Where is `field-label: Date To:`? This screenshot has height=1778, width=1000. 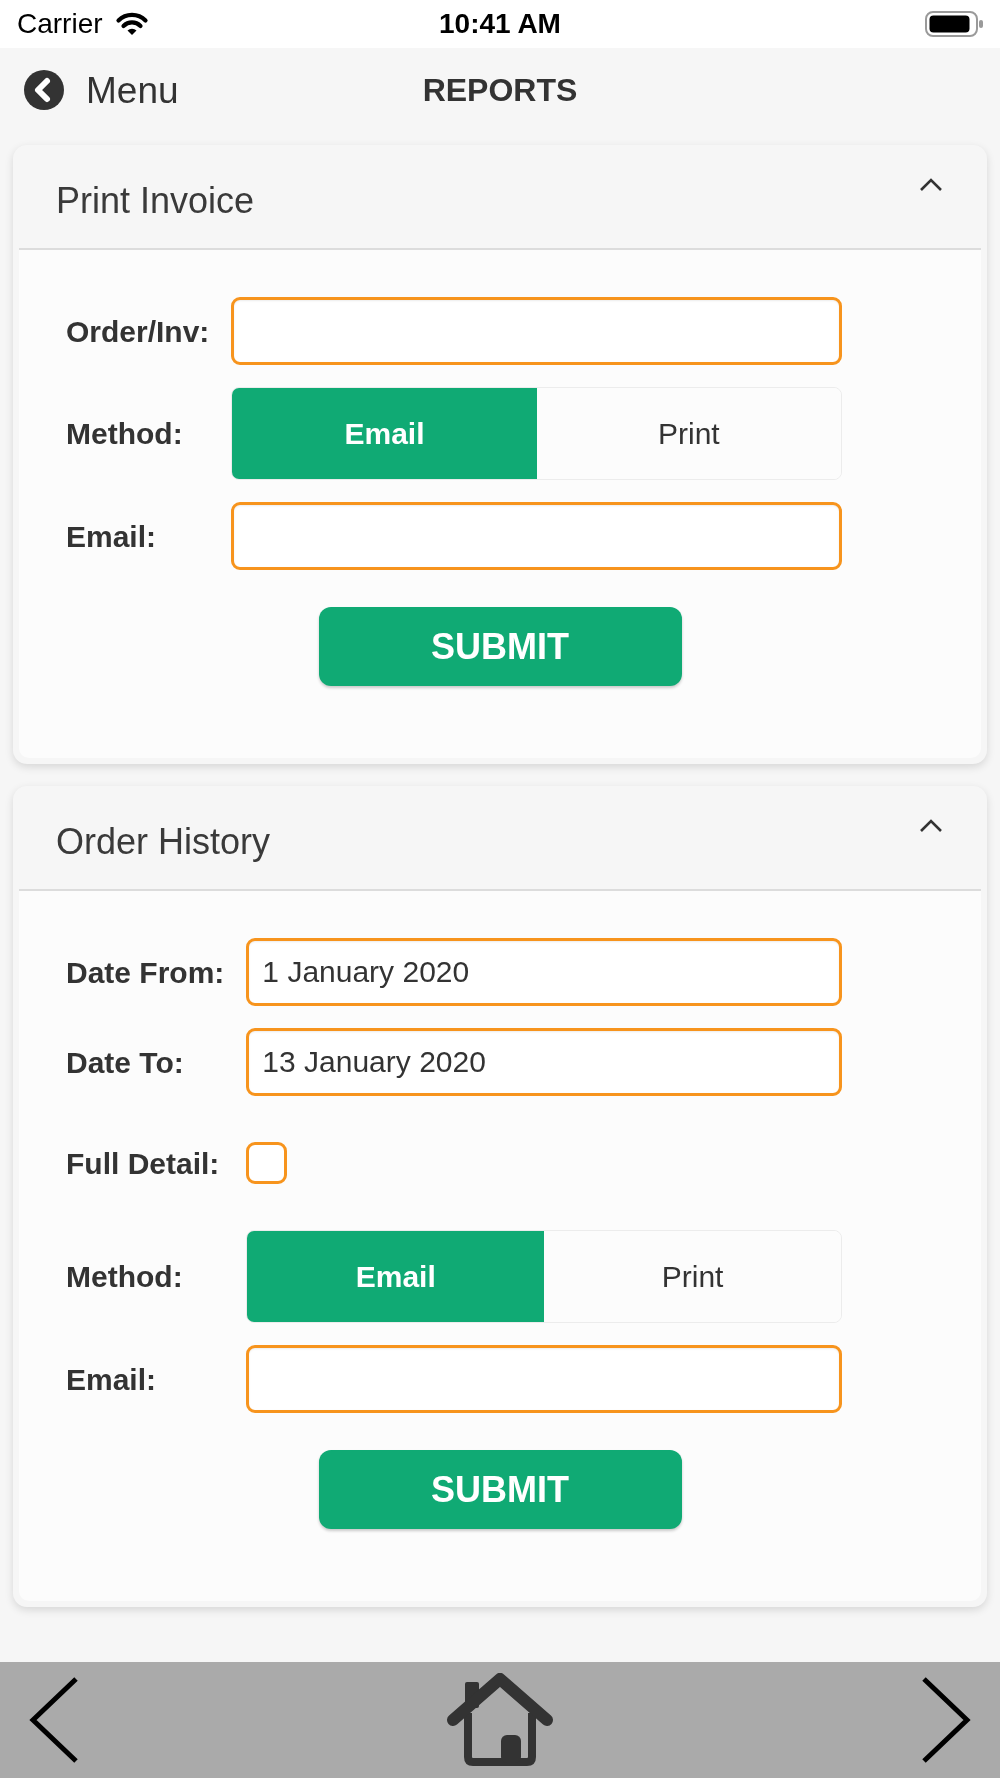 field-label: Date To: is located at coordinates (125, 1062).